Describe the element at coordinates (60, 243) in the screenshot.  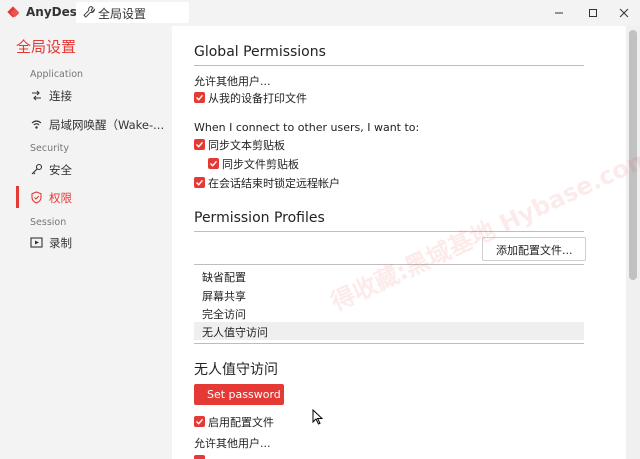
I see `sidebar-item-label: 录制` at that location.